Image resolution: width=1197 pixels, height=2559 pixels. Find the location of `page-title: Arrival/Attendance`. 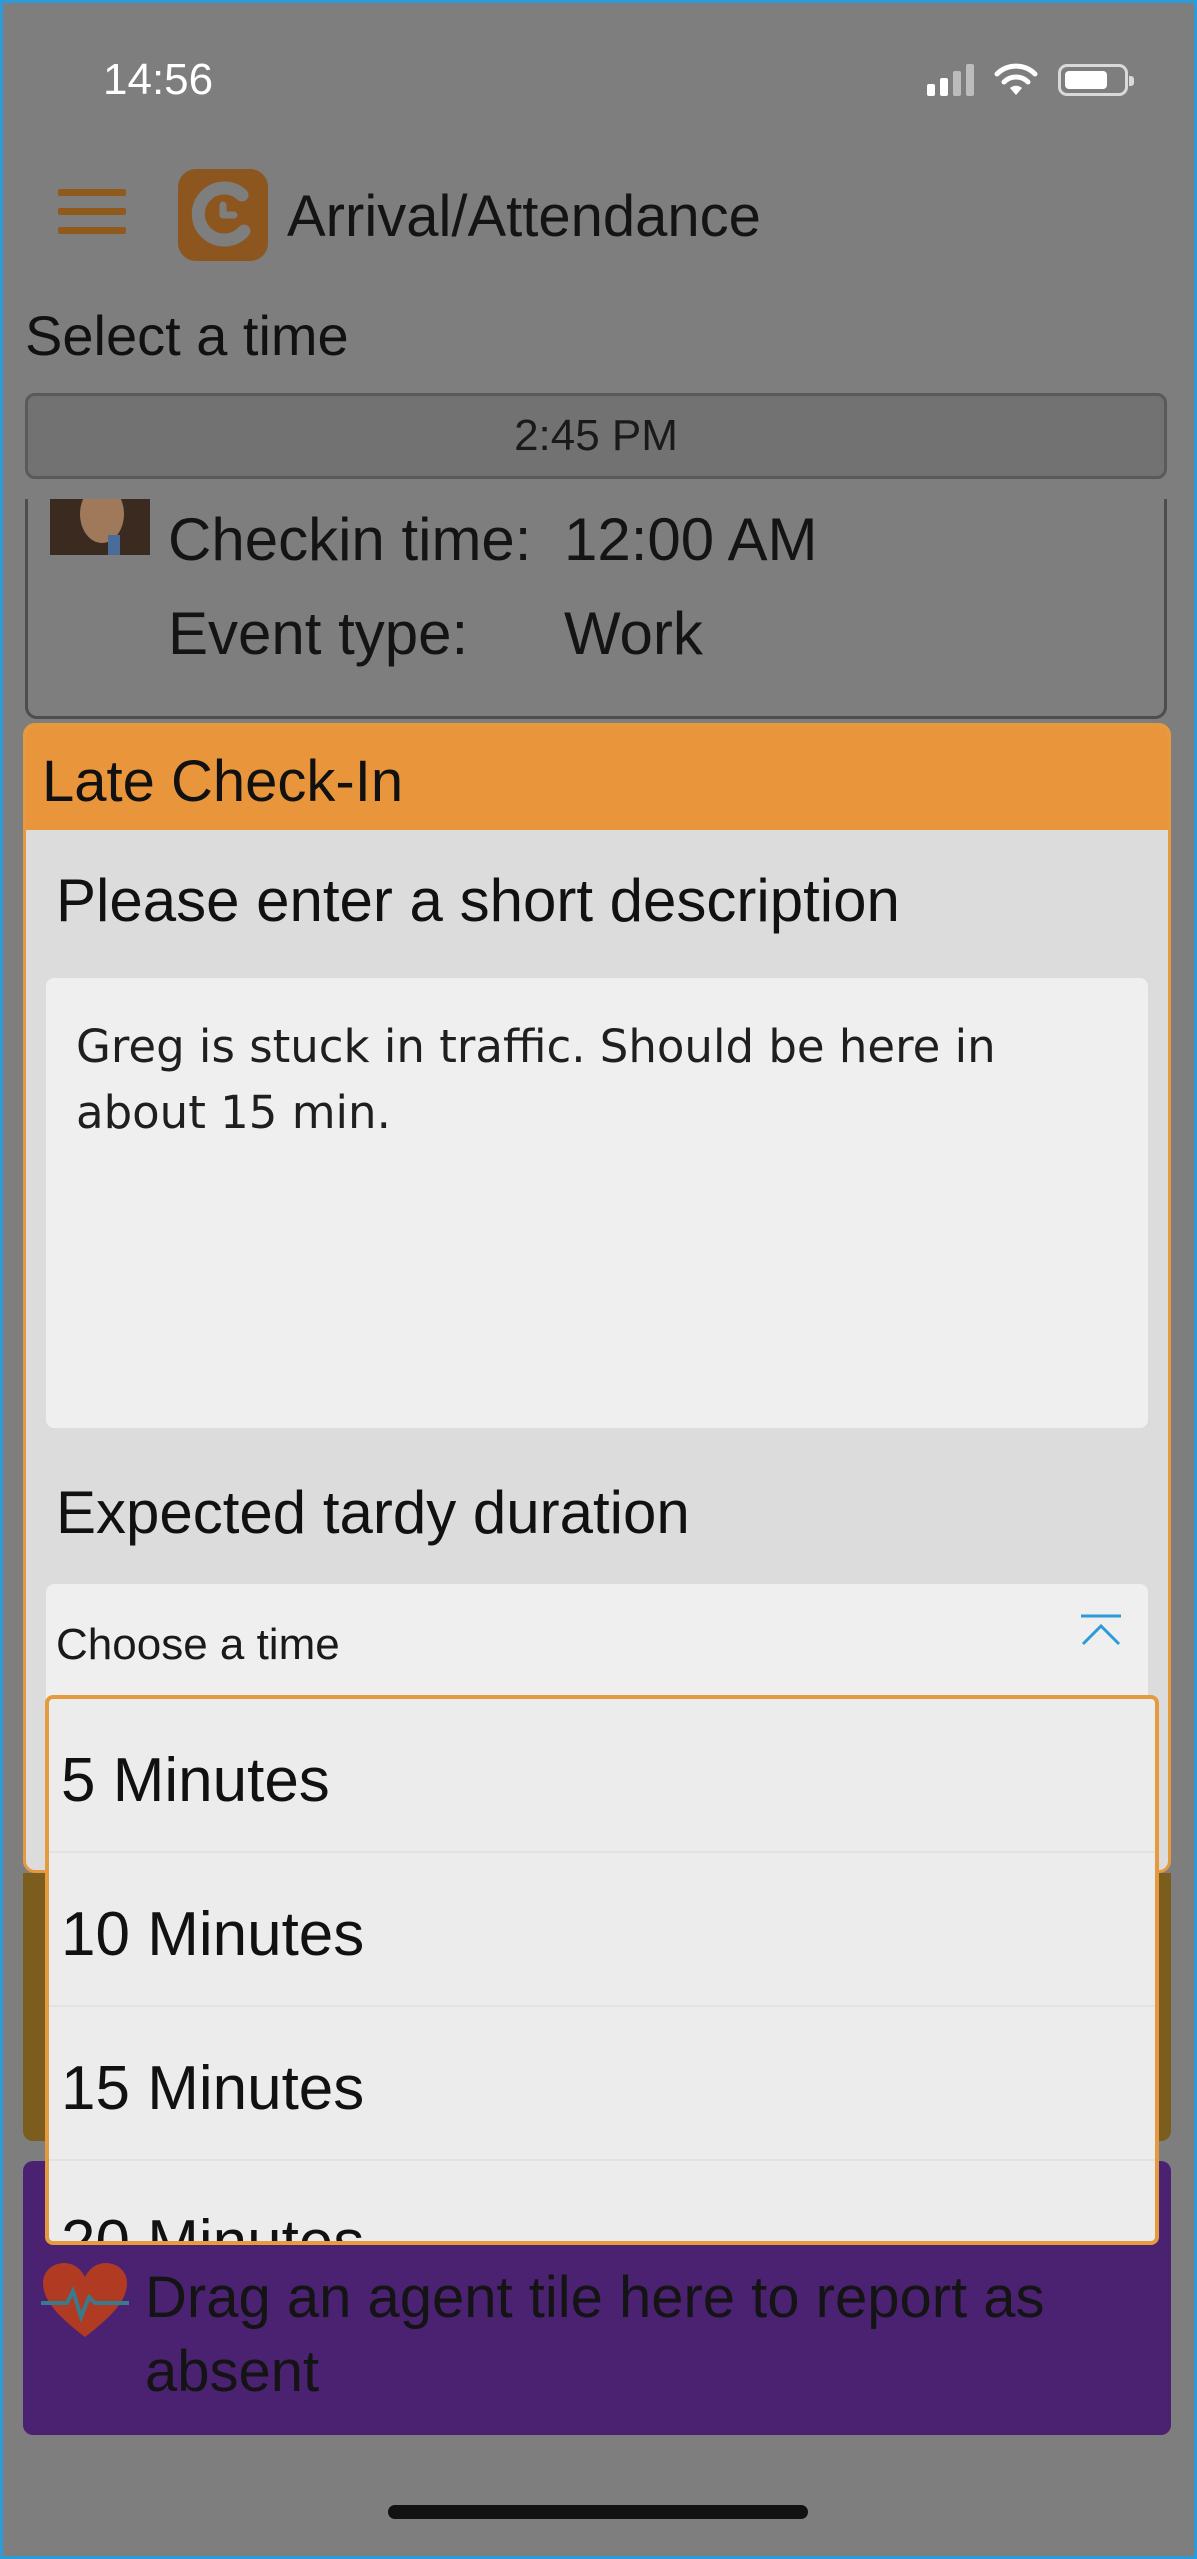

page-title: Arrival/Attendance is located at coordinates (524, 216).